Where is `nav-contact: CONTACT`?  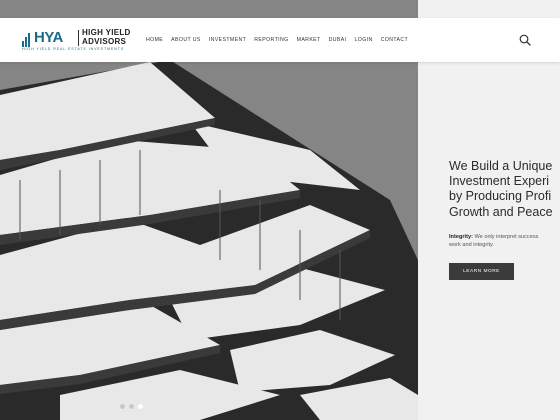 nav-contact: CONTACT is located at coordinates (395, 40).